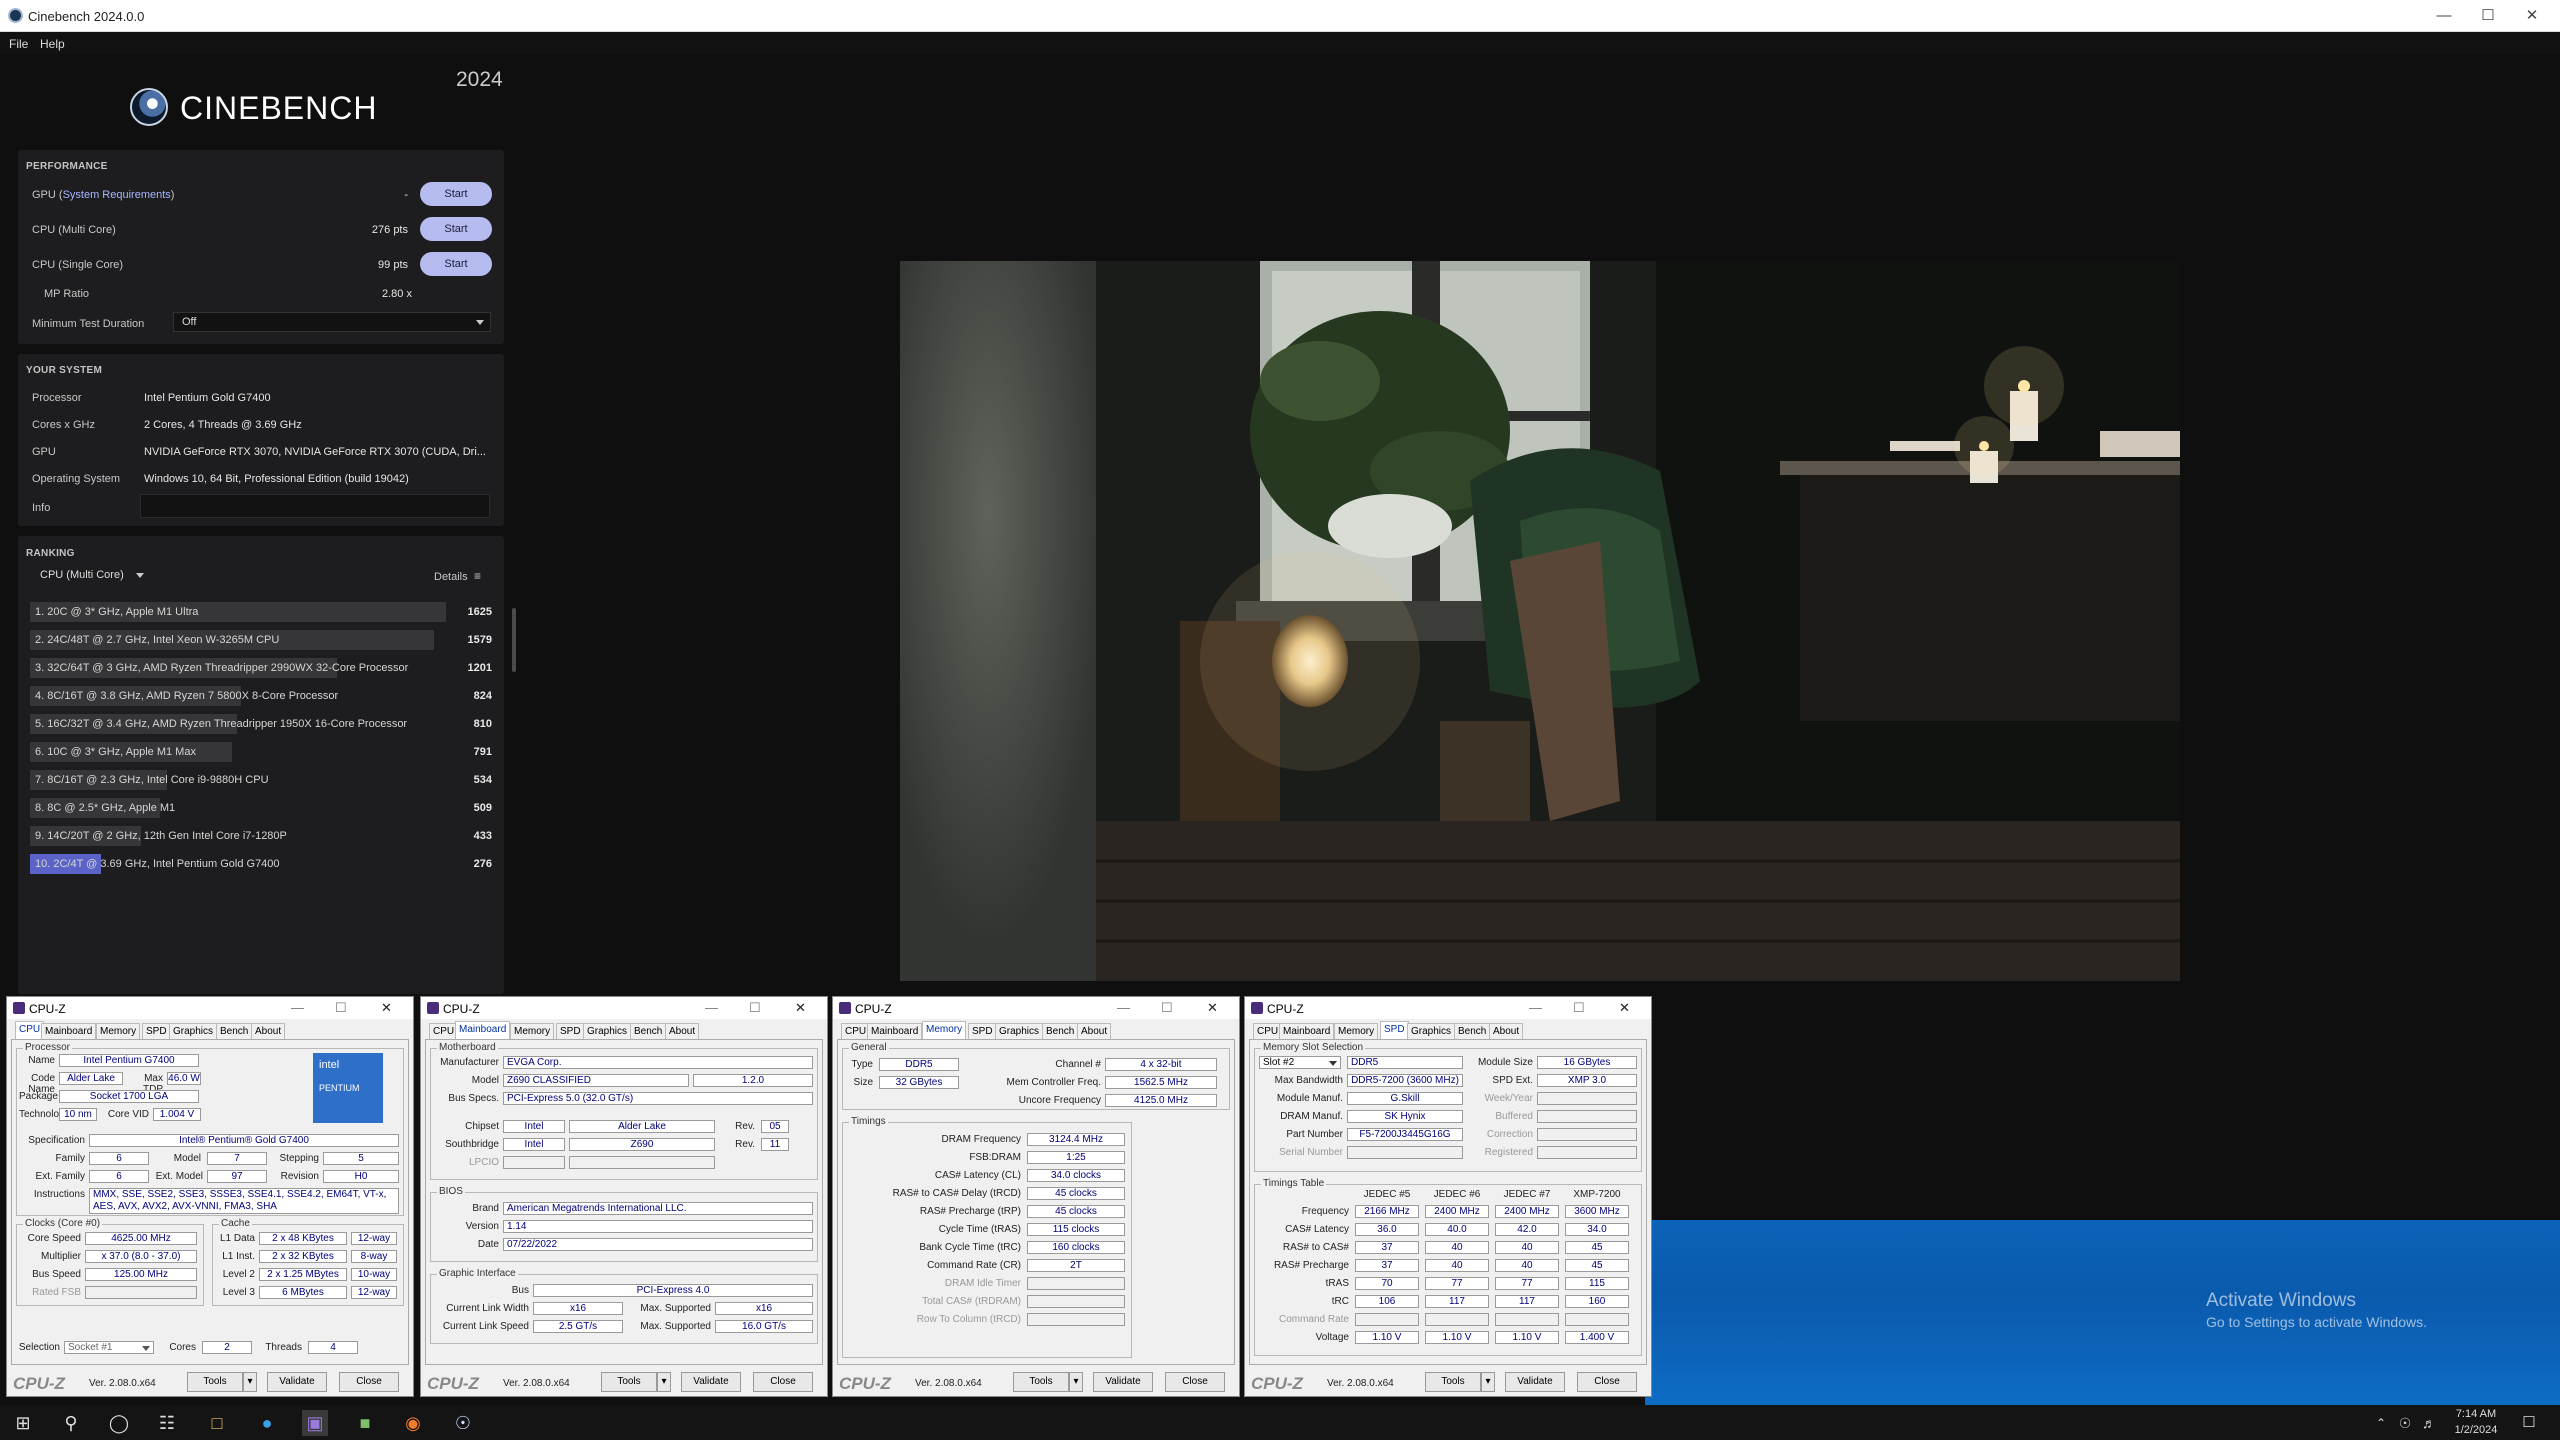  I want to click on ranking-row: 1. 20C @ 3* GHz, Apple M1 Ultra 1625, so click(261, 612).